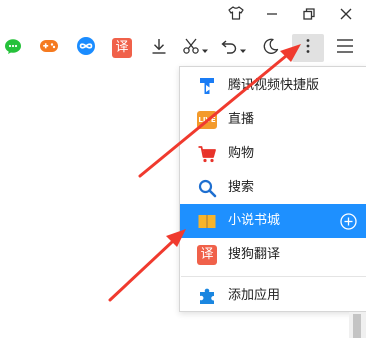 This screenshot has height=338, width=366. Describe the element at coordinates (207, 188) in the screenshot. I see `search-icon` at that location.